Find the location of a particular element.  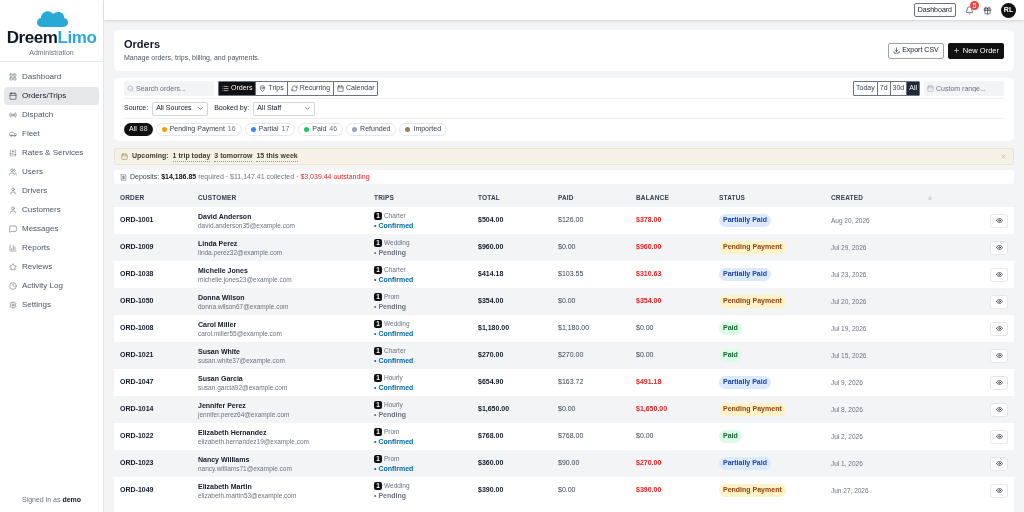

nav-item: Drivers is located at coordinates (51, 191).